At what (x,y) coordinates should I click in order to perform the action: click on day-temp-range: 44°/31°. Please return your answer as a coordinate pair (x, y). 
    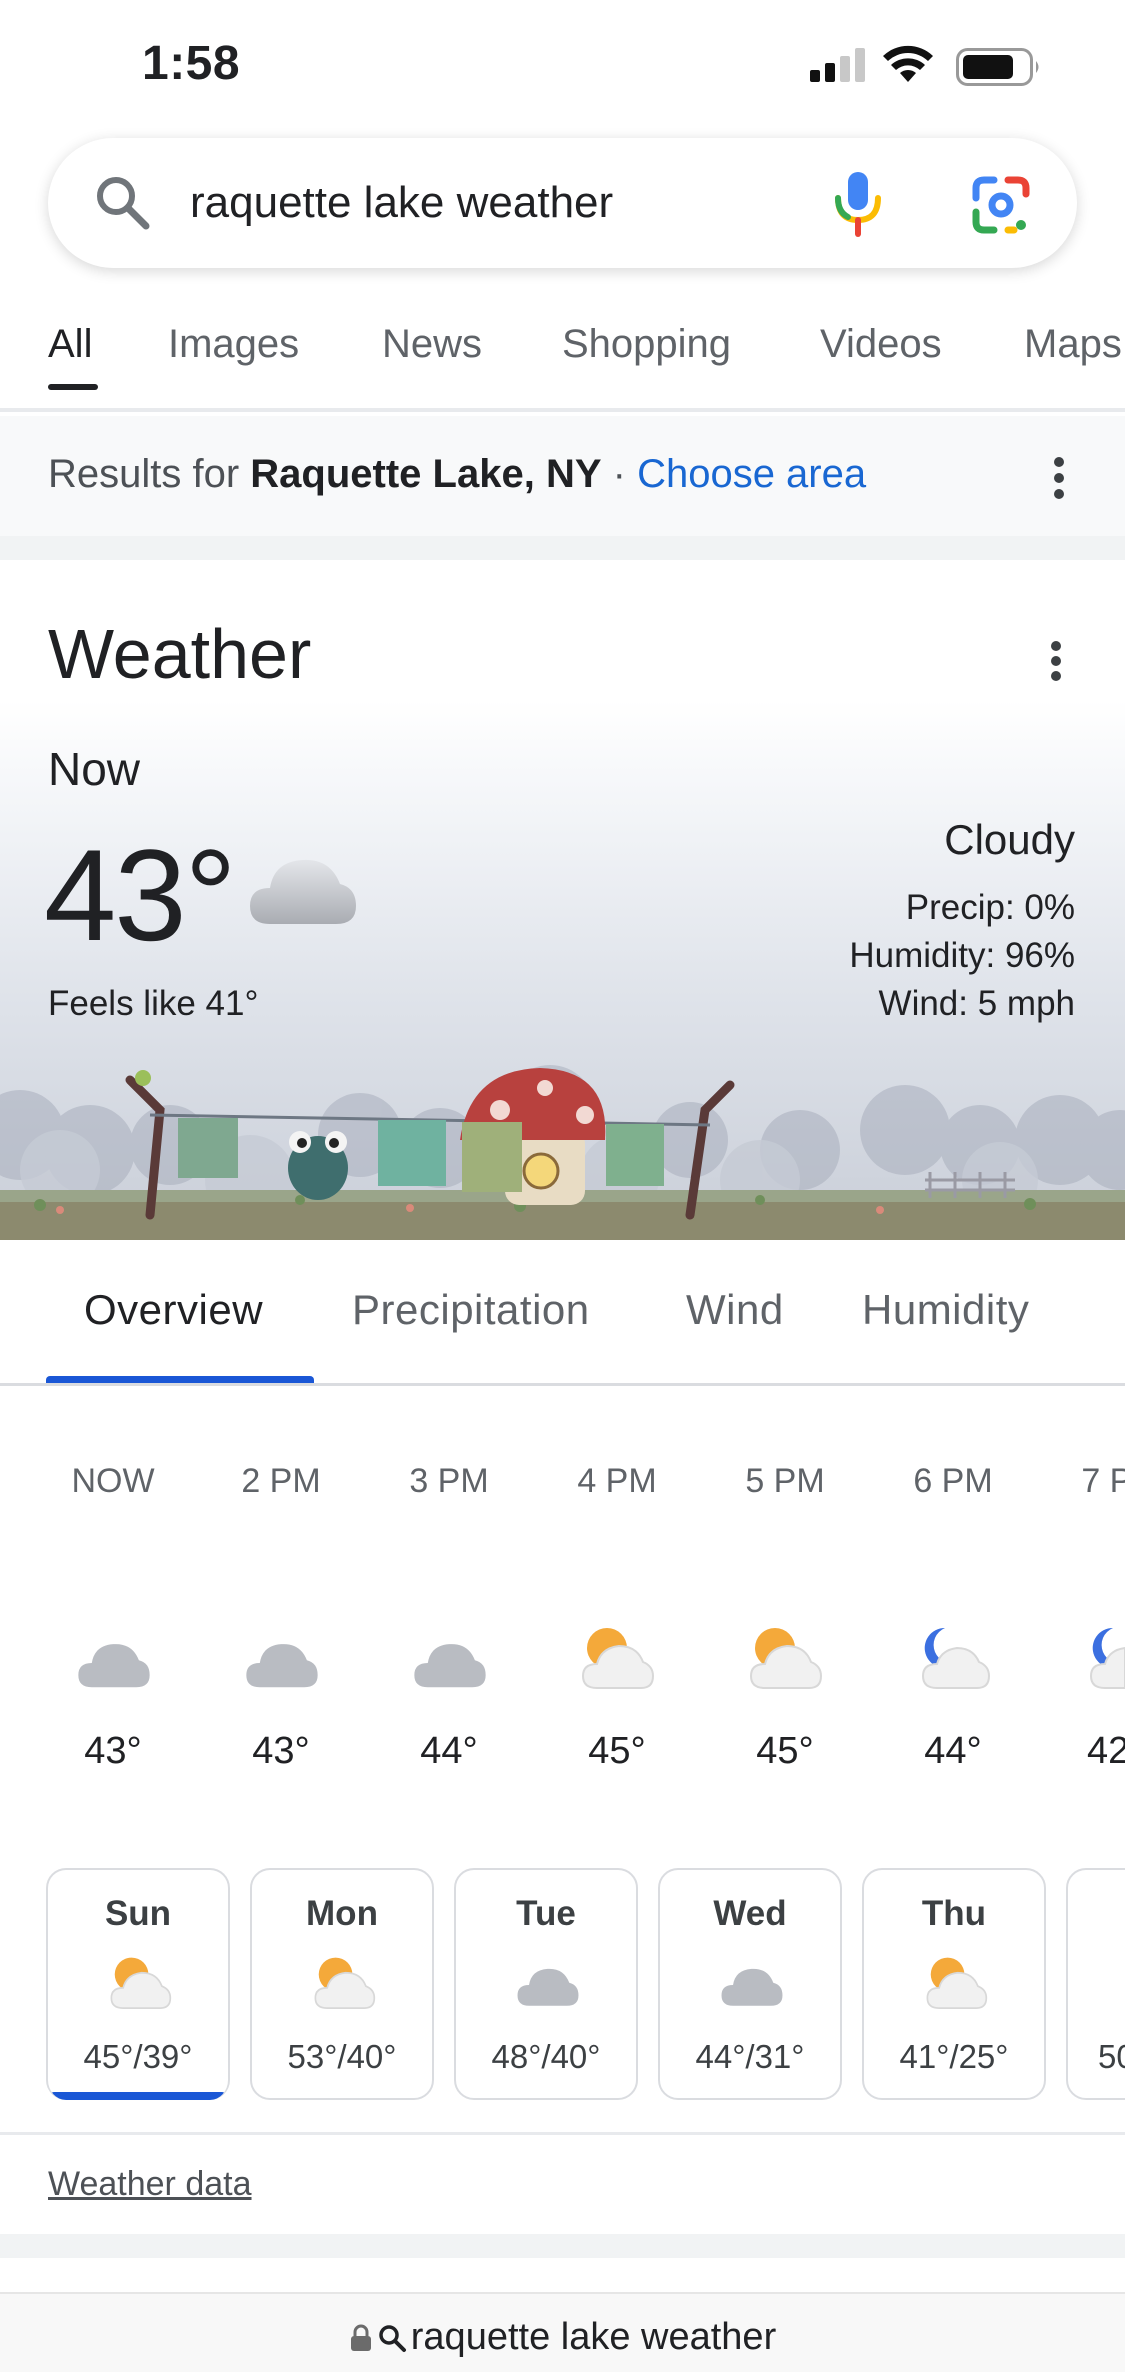
    Looking at the image, I should click on (750, 2056).